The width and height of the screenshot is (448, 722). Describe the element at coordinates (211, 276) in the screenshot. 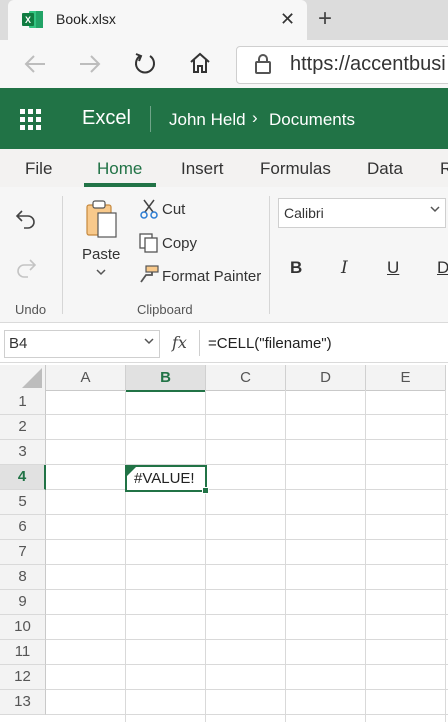

I see `format-painter-button: Format Painter` at that location.